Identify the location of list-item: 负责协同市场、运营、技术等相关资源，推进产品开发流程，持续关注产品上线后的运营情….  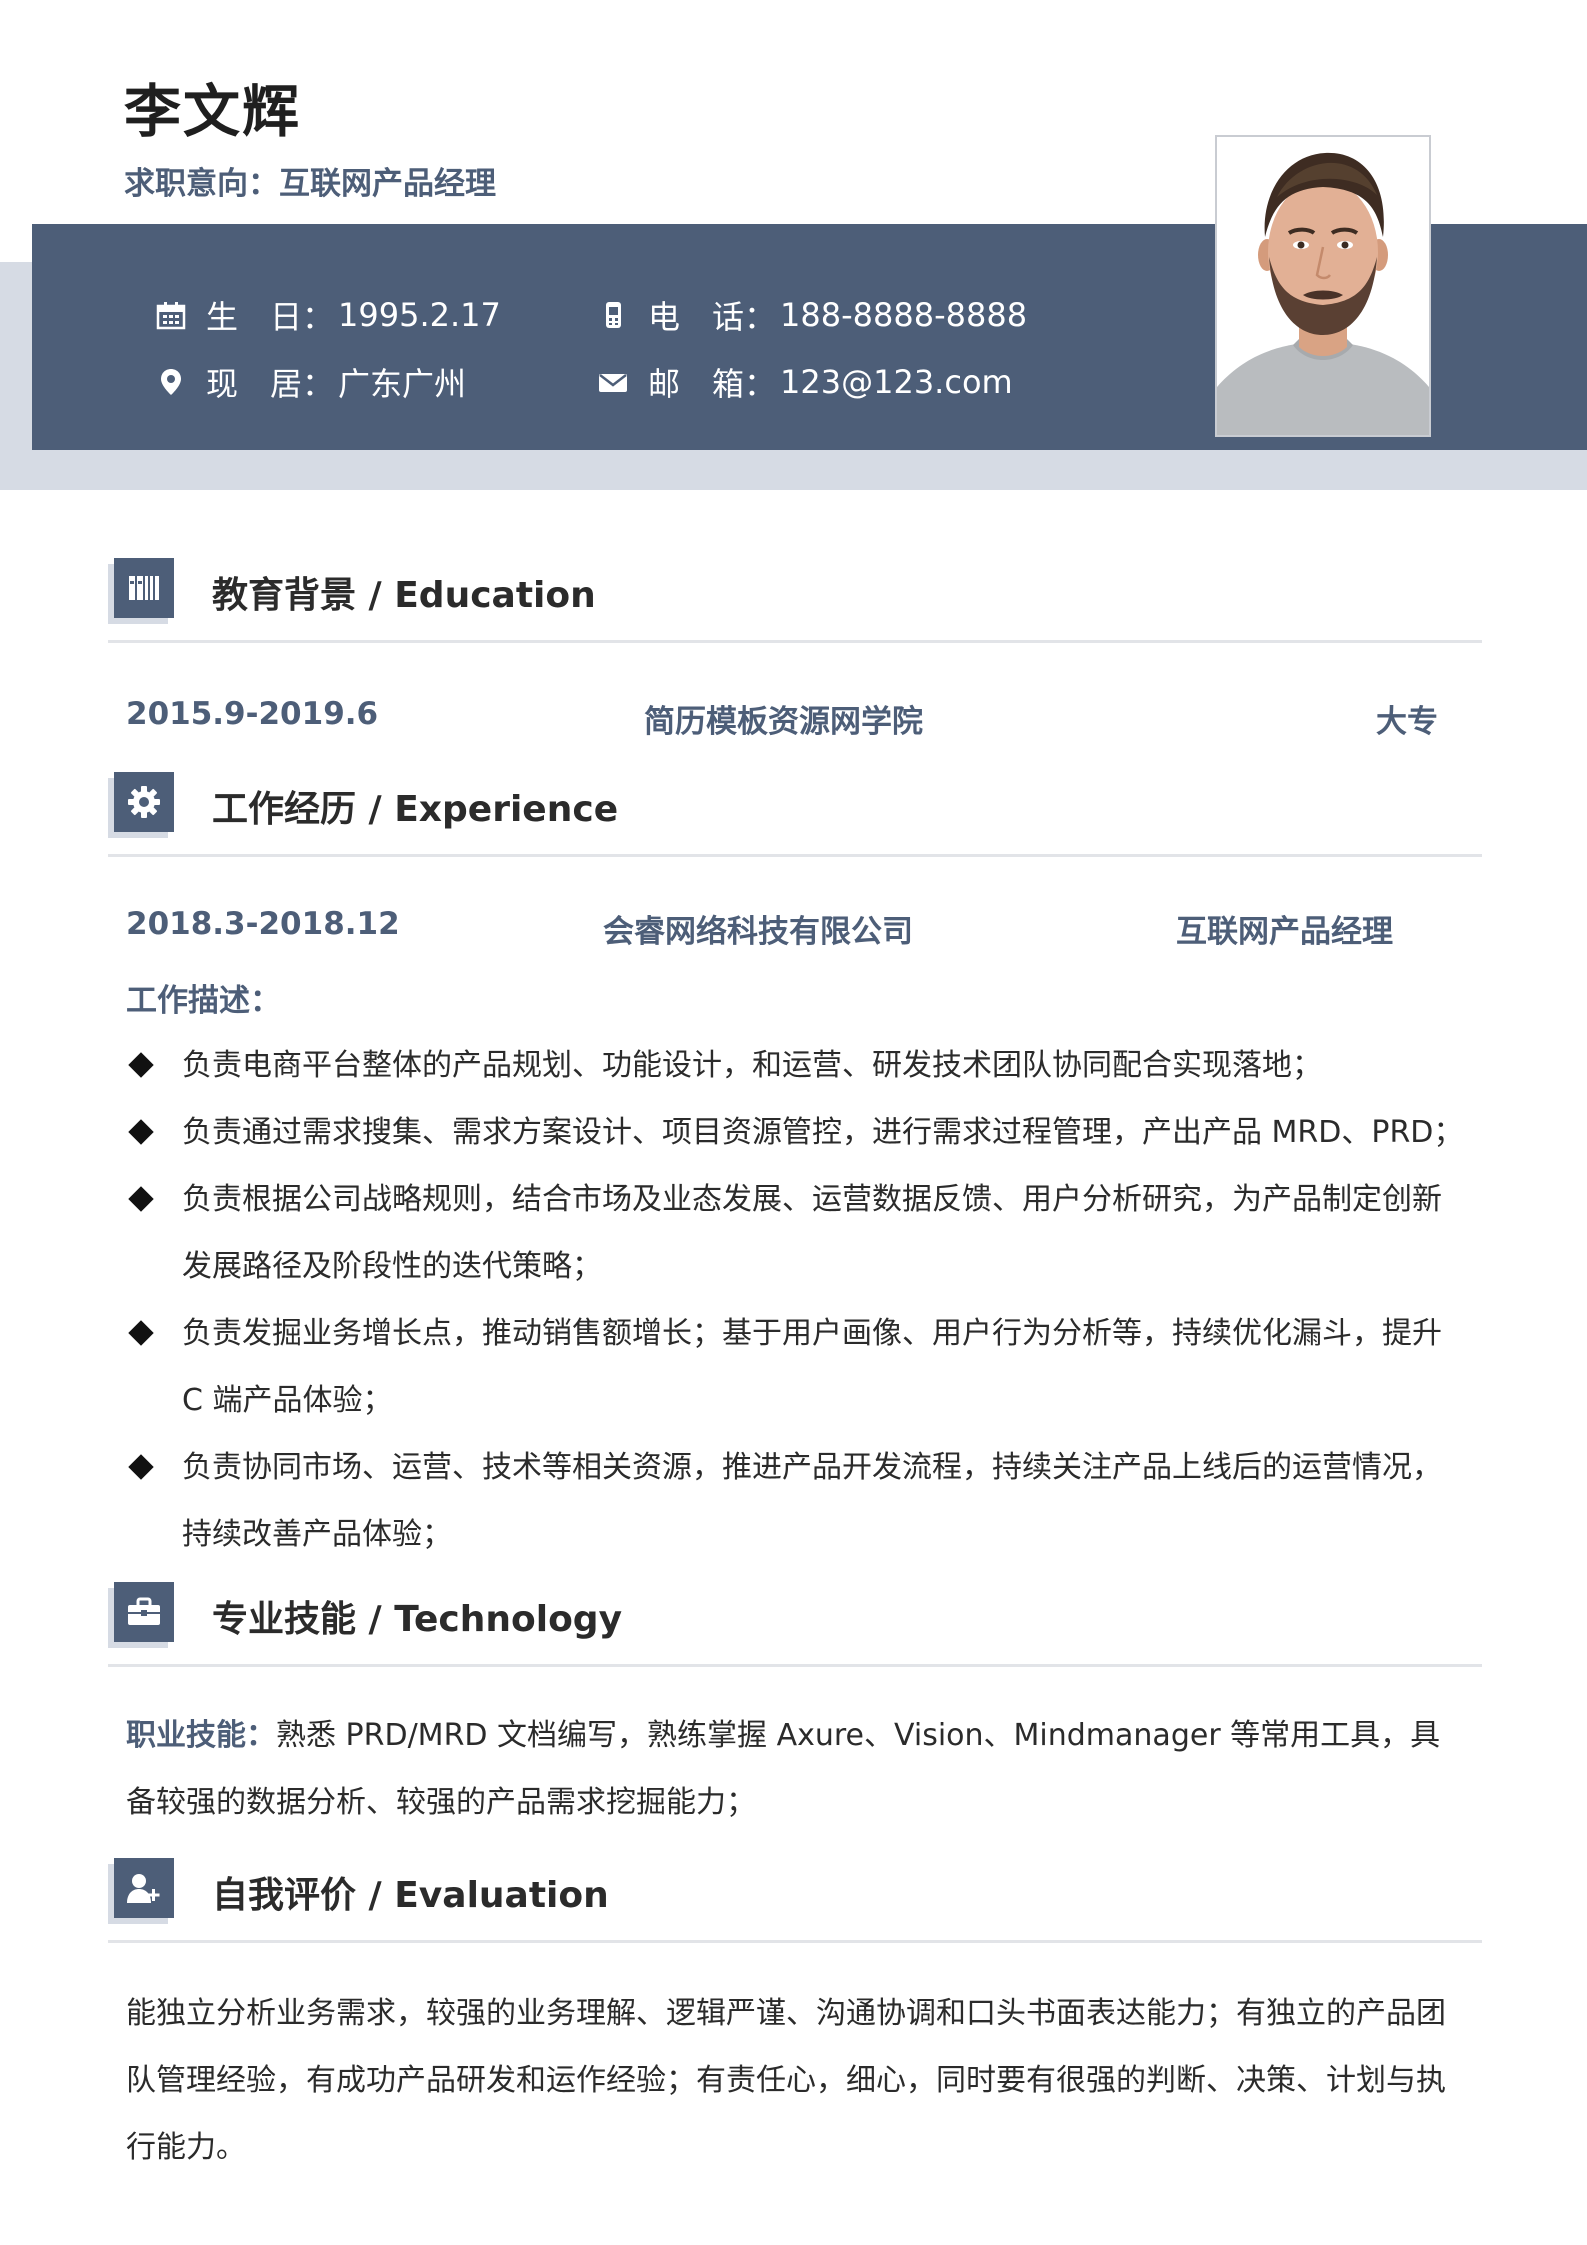
(794, 1501).